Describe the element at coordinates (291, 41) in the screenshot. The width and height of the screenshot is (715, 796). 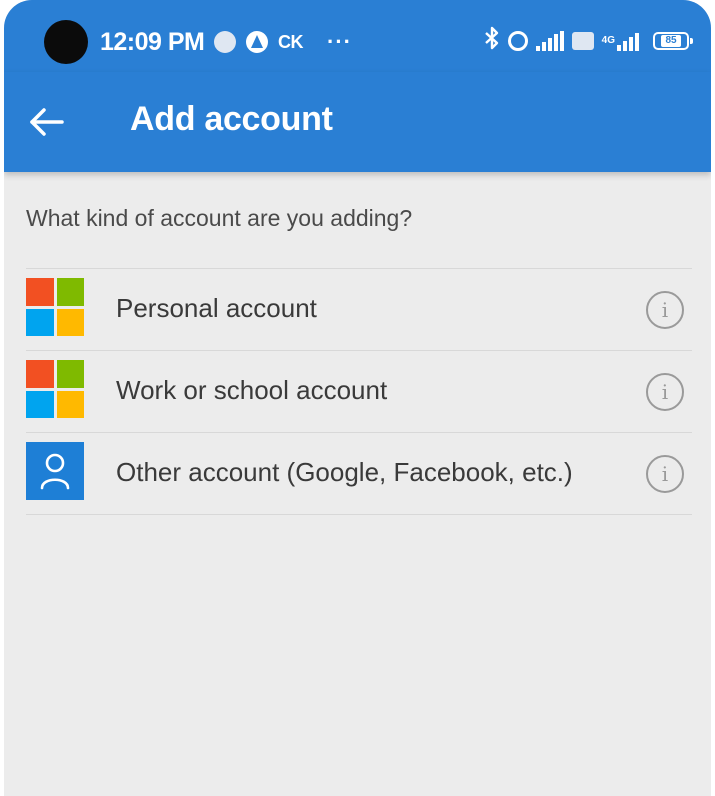
I see `carrier-text: CK` at that location.